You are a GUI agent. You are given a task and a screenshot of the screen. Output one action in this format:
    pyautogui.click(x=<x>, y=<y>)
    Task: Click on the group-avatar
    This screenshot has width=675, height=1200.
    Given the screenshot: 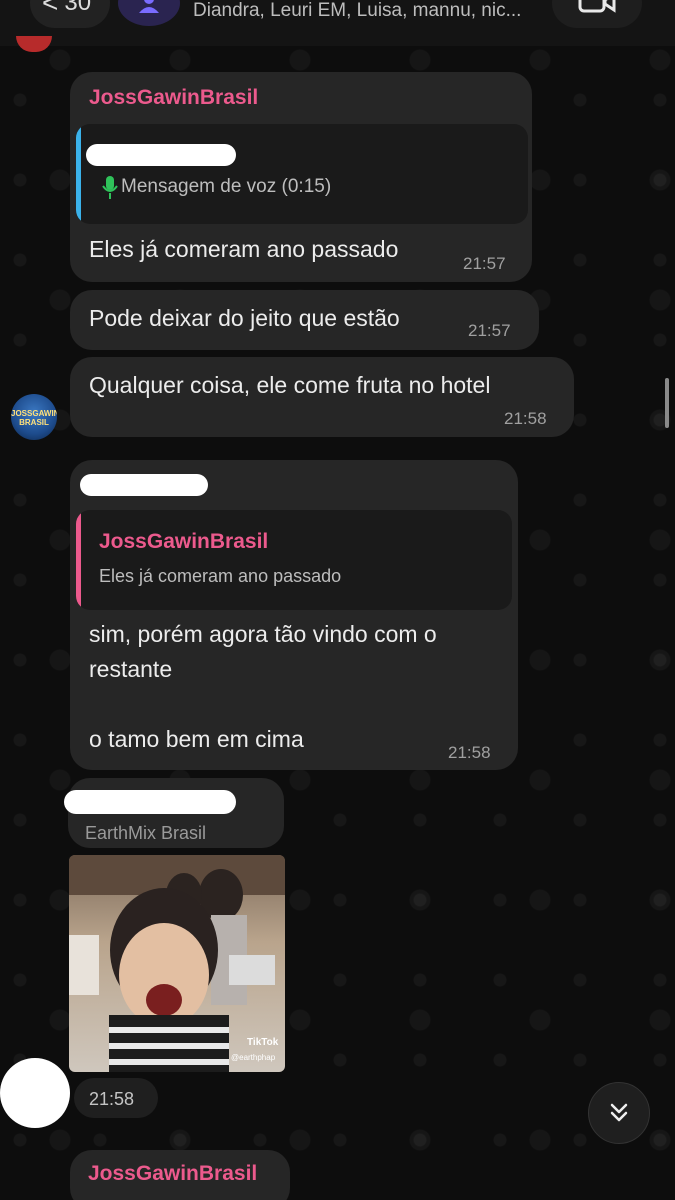 What is the action you would take?
    pyautogui.click(x=149, y=13)
    